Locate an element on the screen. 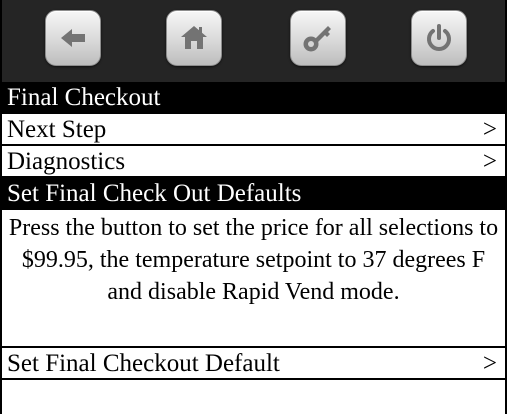 The image size is (507, 414). power-icon is located at coordinates (439, 37).